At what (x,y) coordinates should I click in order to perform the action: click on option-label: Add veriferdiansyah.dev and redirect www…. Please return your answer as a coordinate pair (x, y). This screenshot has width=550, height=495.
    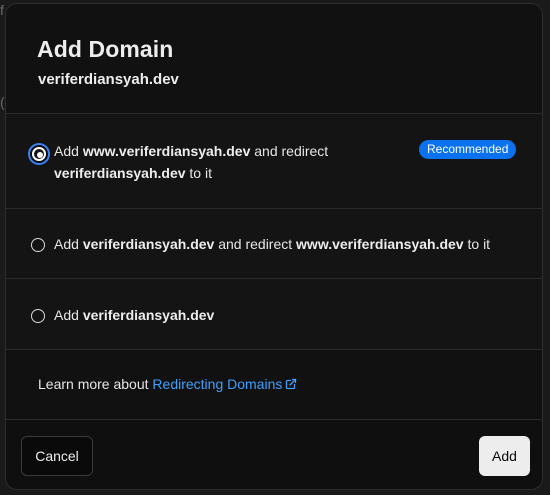
    Looking at the image, I should click on (272, 244).